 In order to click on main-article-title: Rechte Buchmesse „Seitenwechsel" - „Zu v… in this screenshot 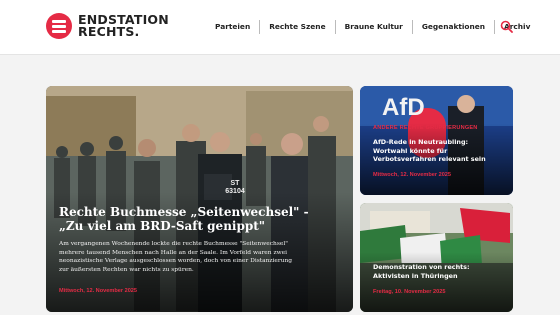, I will do `click(195, 219)`.